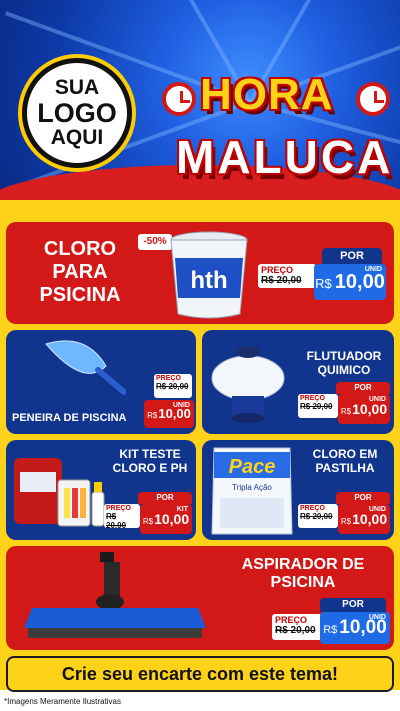  What do you see at coordinates (344, 369) in the screenshot?
I see `product-name-line: QUIMICO` at bounding box center [344, 369].